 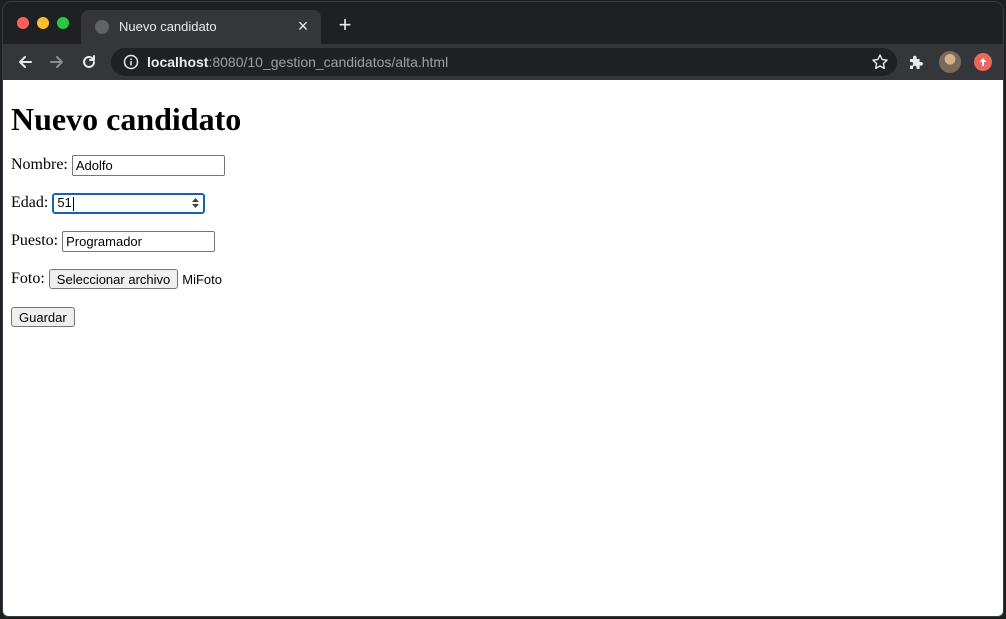 I want to click on puesto-row: Puesto: Programador, so click(x=503, y=241).